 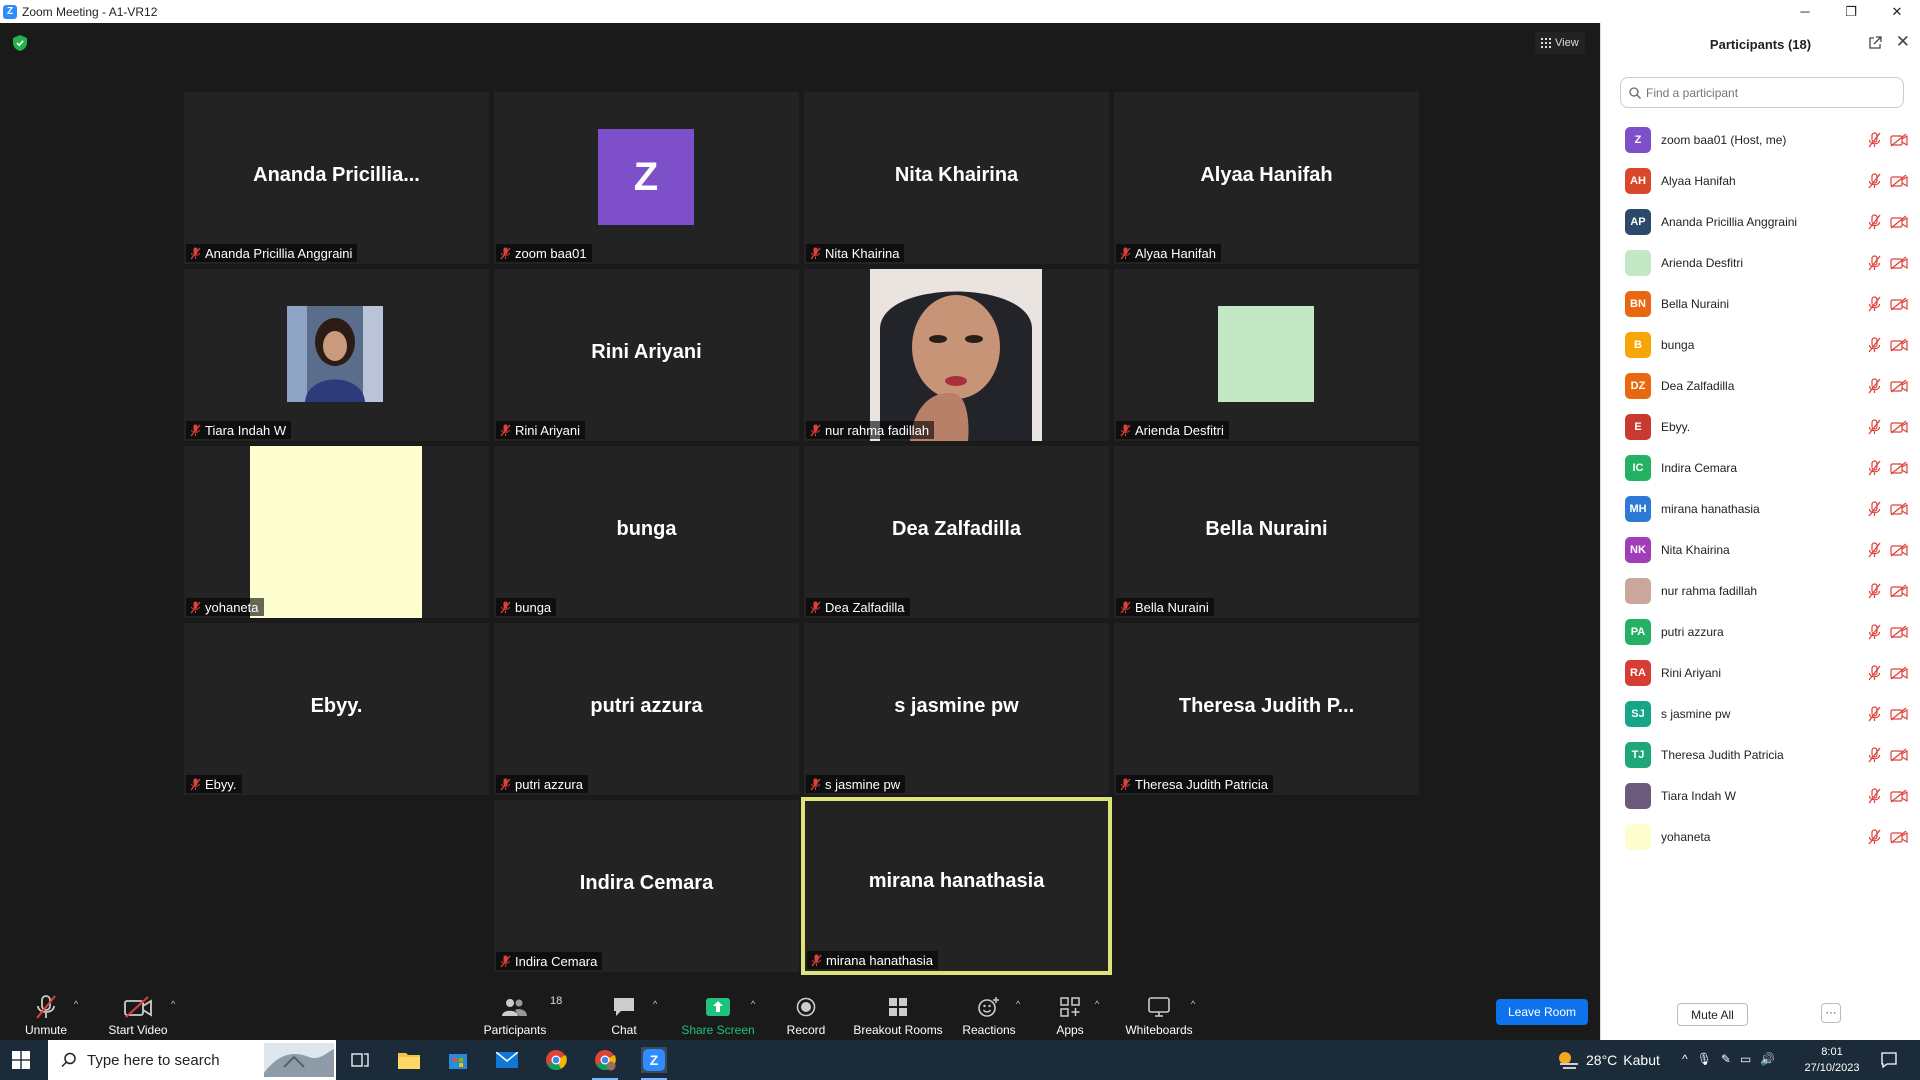 I want to click on participant-row: NK Nita Khairina, so click(x=1760, y=549).